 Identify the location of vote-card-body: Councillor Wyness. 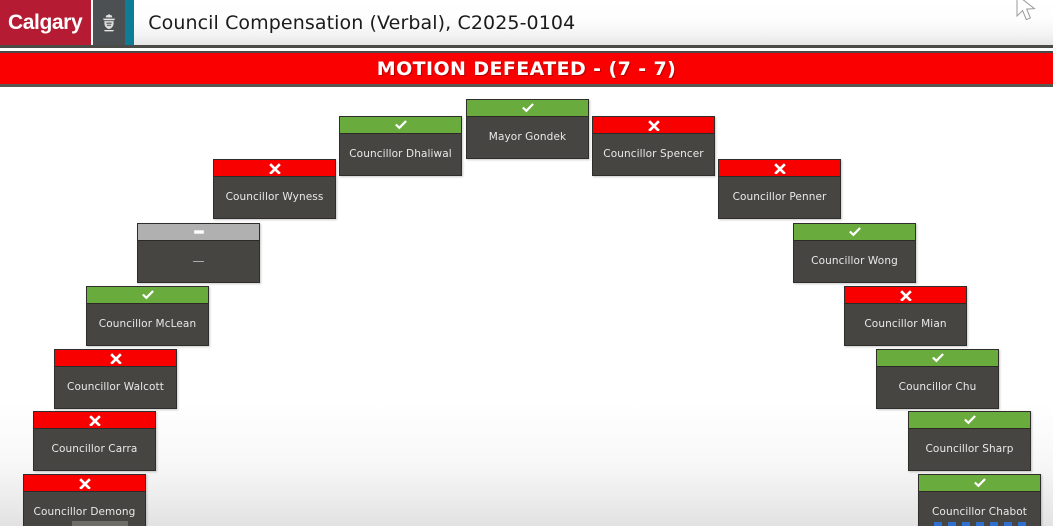
(274, 197).